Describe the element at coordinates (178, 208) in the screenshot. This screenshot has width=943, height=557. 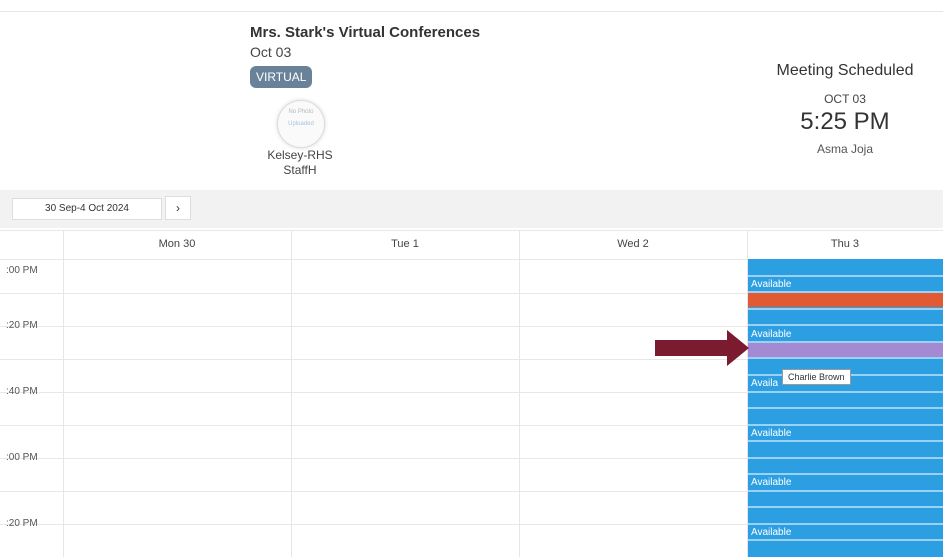
I see `next-week-button: ›` at that location.